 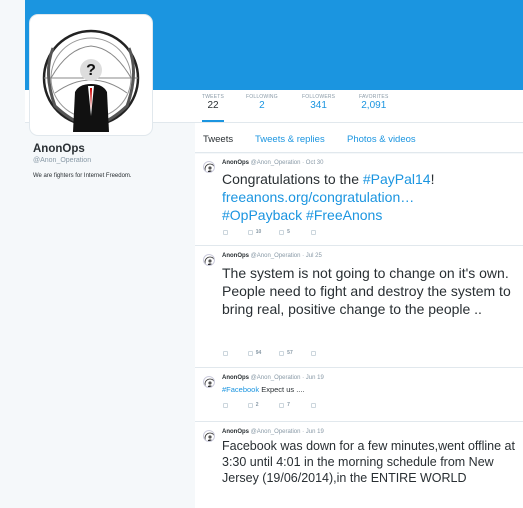 I want to click on tweet-actions: 94 57, so click(x=271, y=354).